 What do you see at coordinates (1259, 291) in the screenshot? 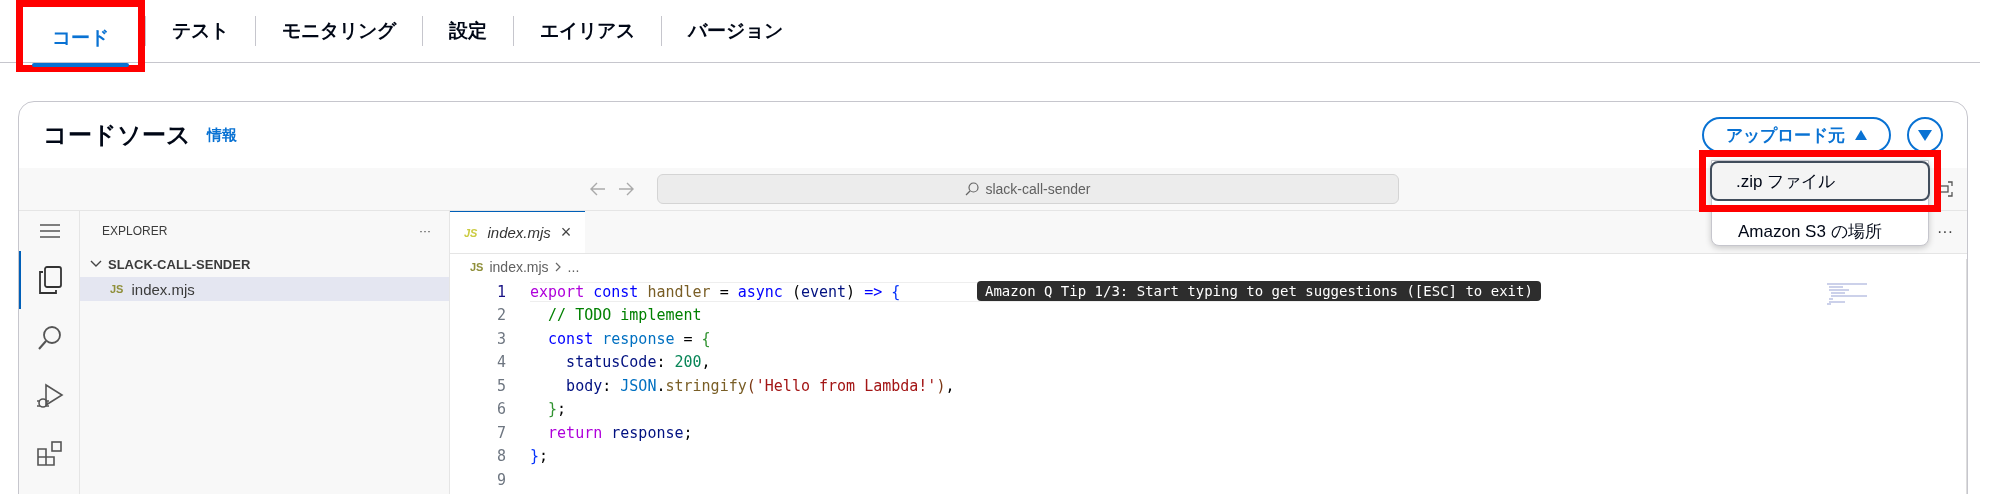
I see `tooltip: Amazon Q Tip 1/3: Start typing to get suggestions ([ESC] to exit)` at bounding box center [1259, 291].